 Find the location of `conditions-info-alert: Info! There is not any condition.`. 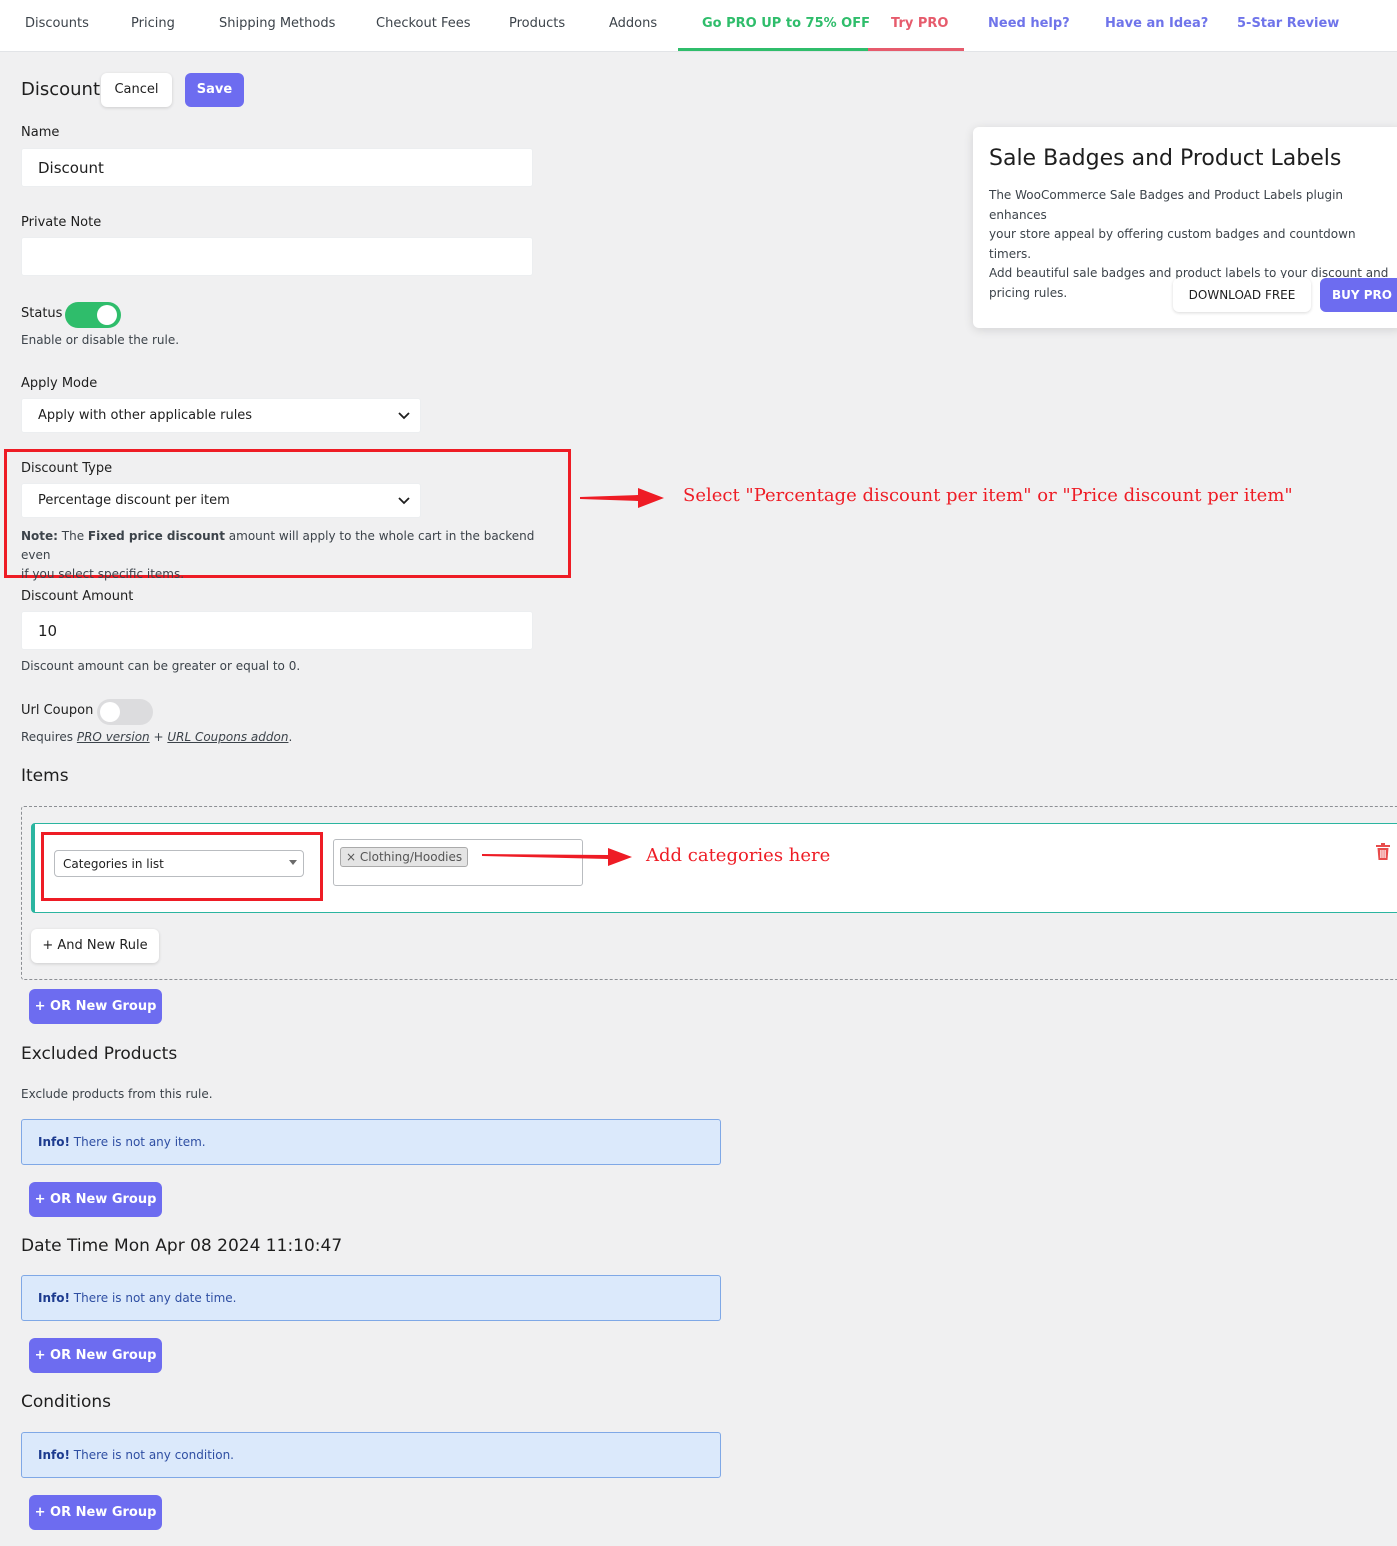

conditions-info-alert: Info! There is not any condition. is located at coordinates (371, 1455).